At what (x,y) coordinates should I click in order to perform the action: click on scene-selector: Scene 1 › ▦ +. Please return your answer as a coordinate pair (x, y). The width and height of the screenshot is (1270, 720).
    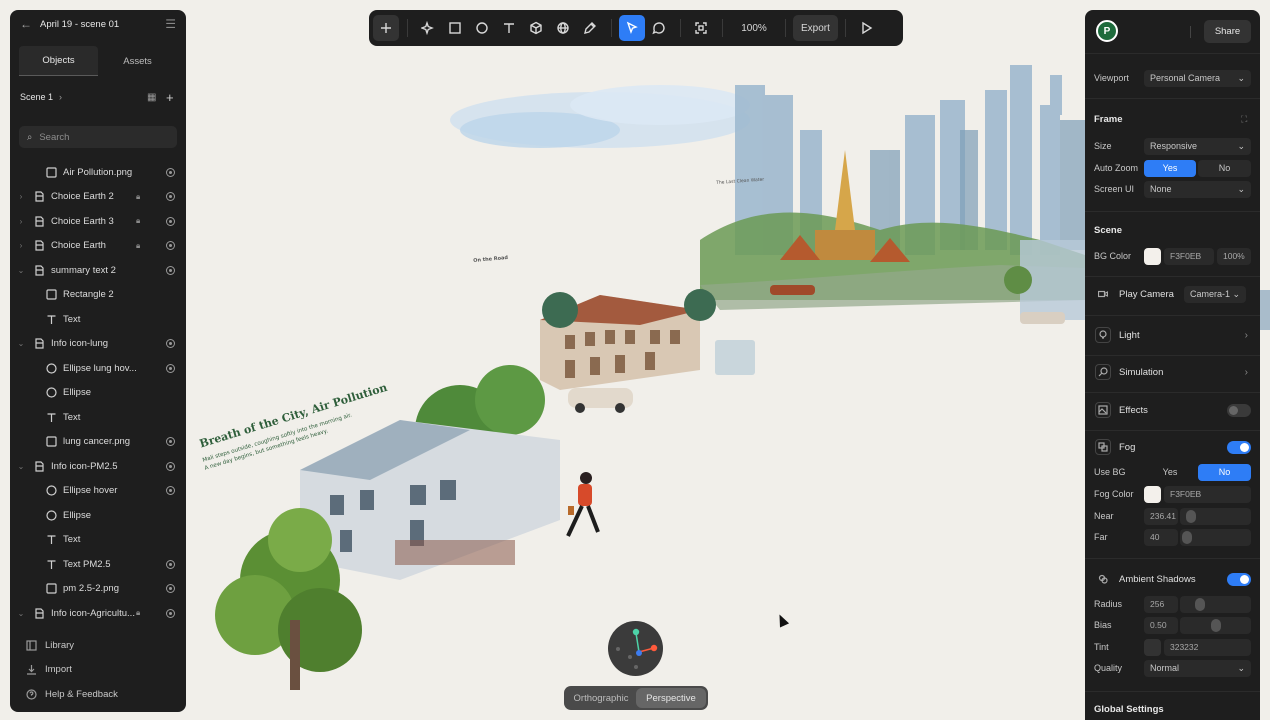
    Looking at the image, I should click on (99, 97).